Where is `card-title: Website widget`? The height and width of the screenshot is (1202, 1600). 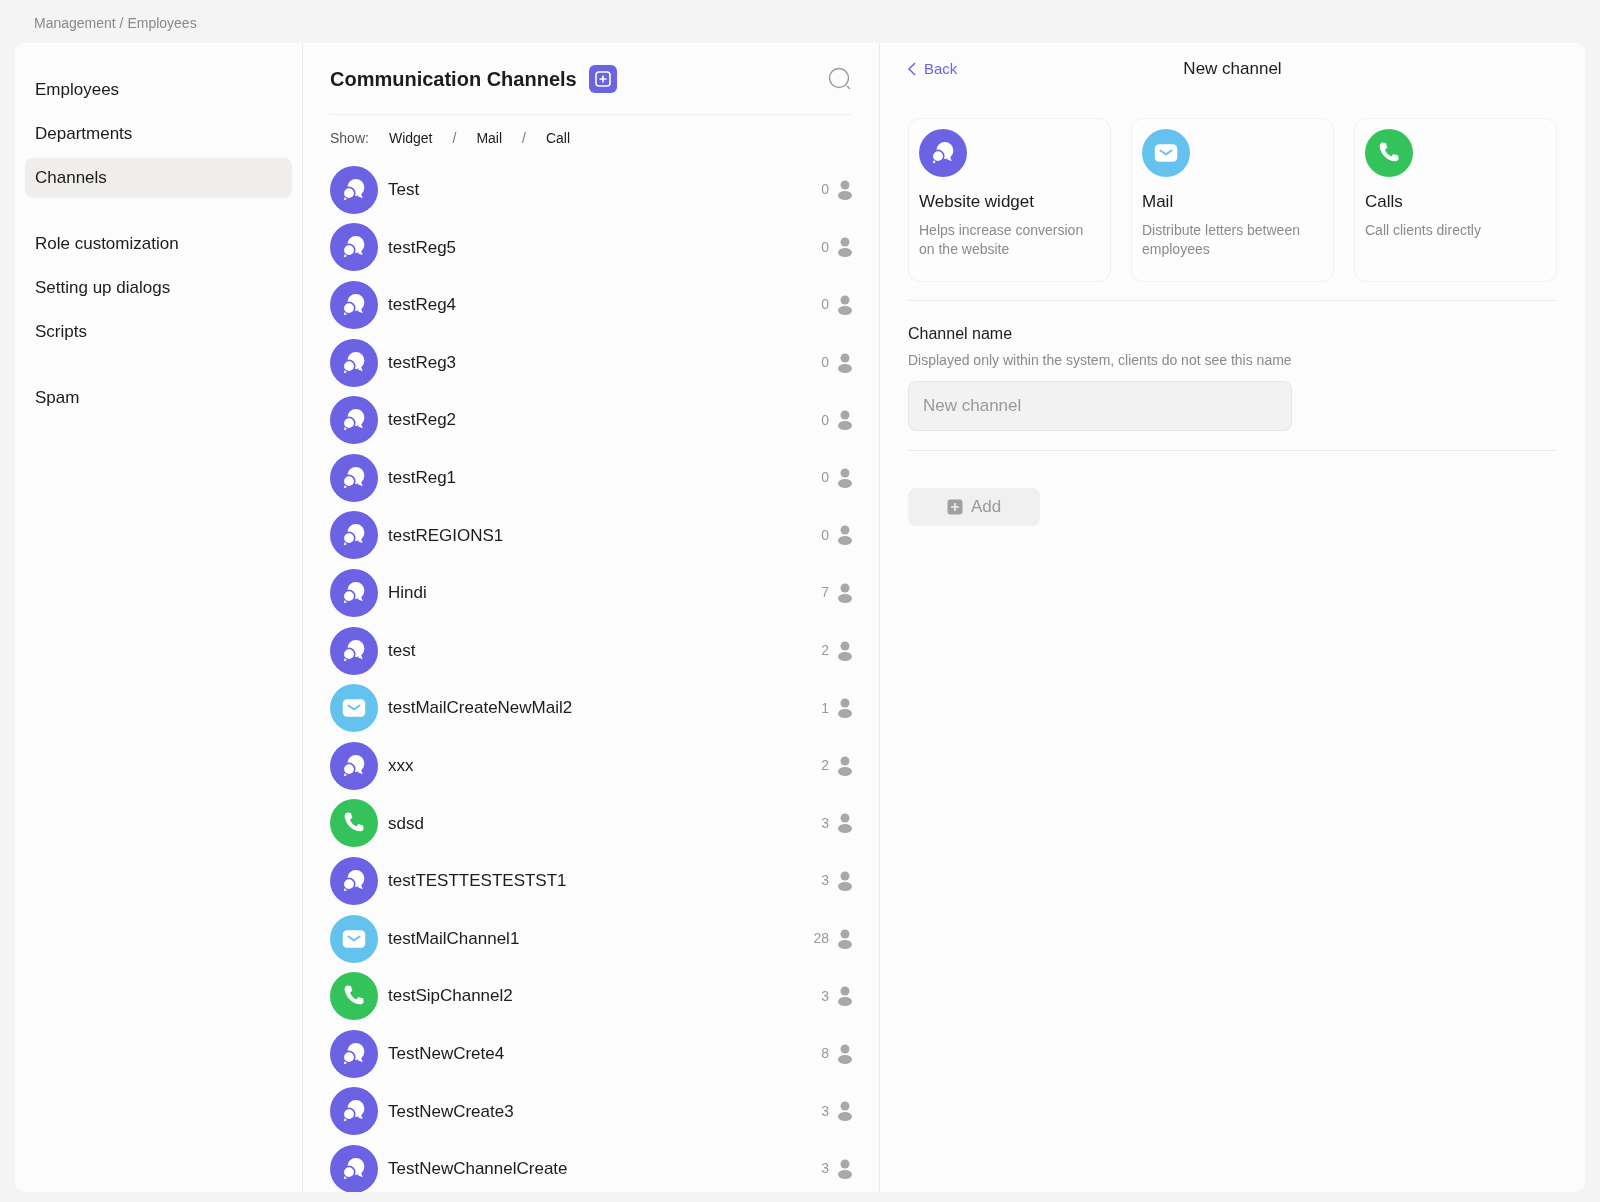 card-title: Website widget is located at coordinates (977, 202).